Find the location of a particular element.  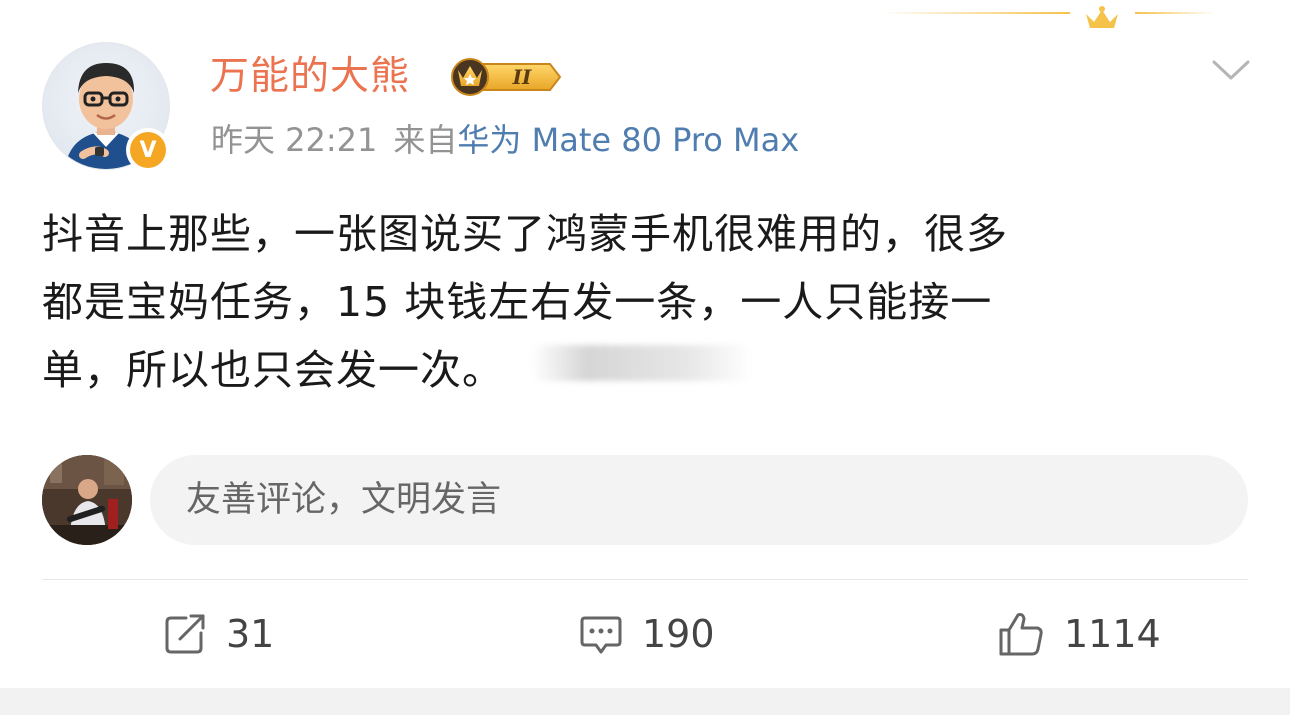

repost-button: 31 is located at coordinates (218, 634).